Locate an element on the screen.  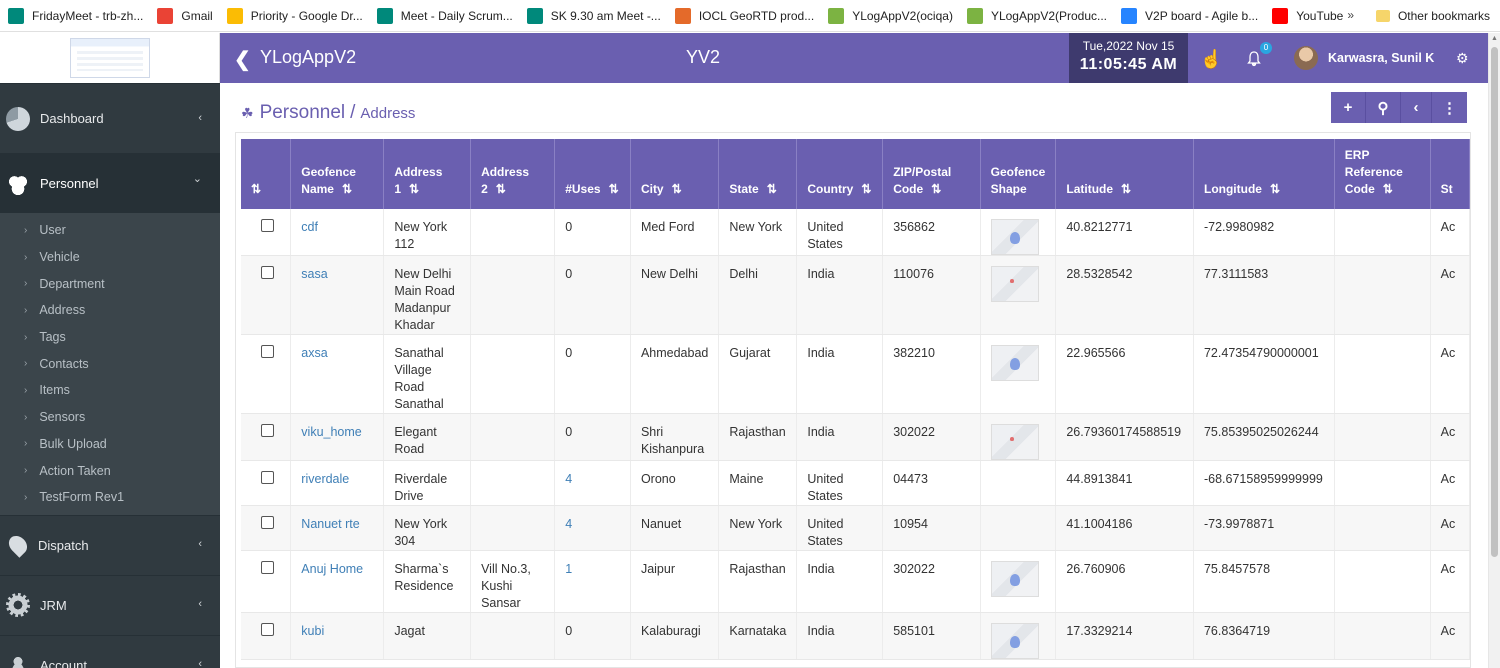
geofence-name-link: riverdale is located at coordinates (325, 479).